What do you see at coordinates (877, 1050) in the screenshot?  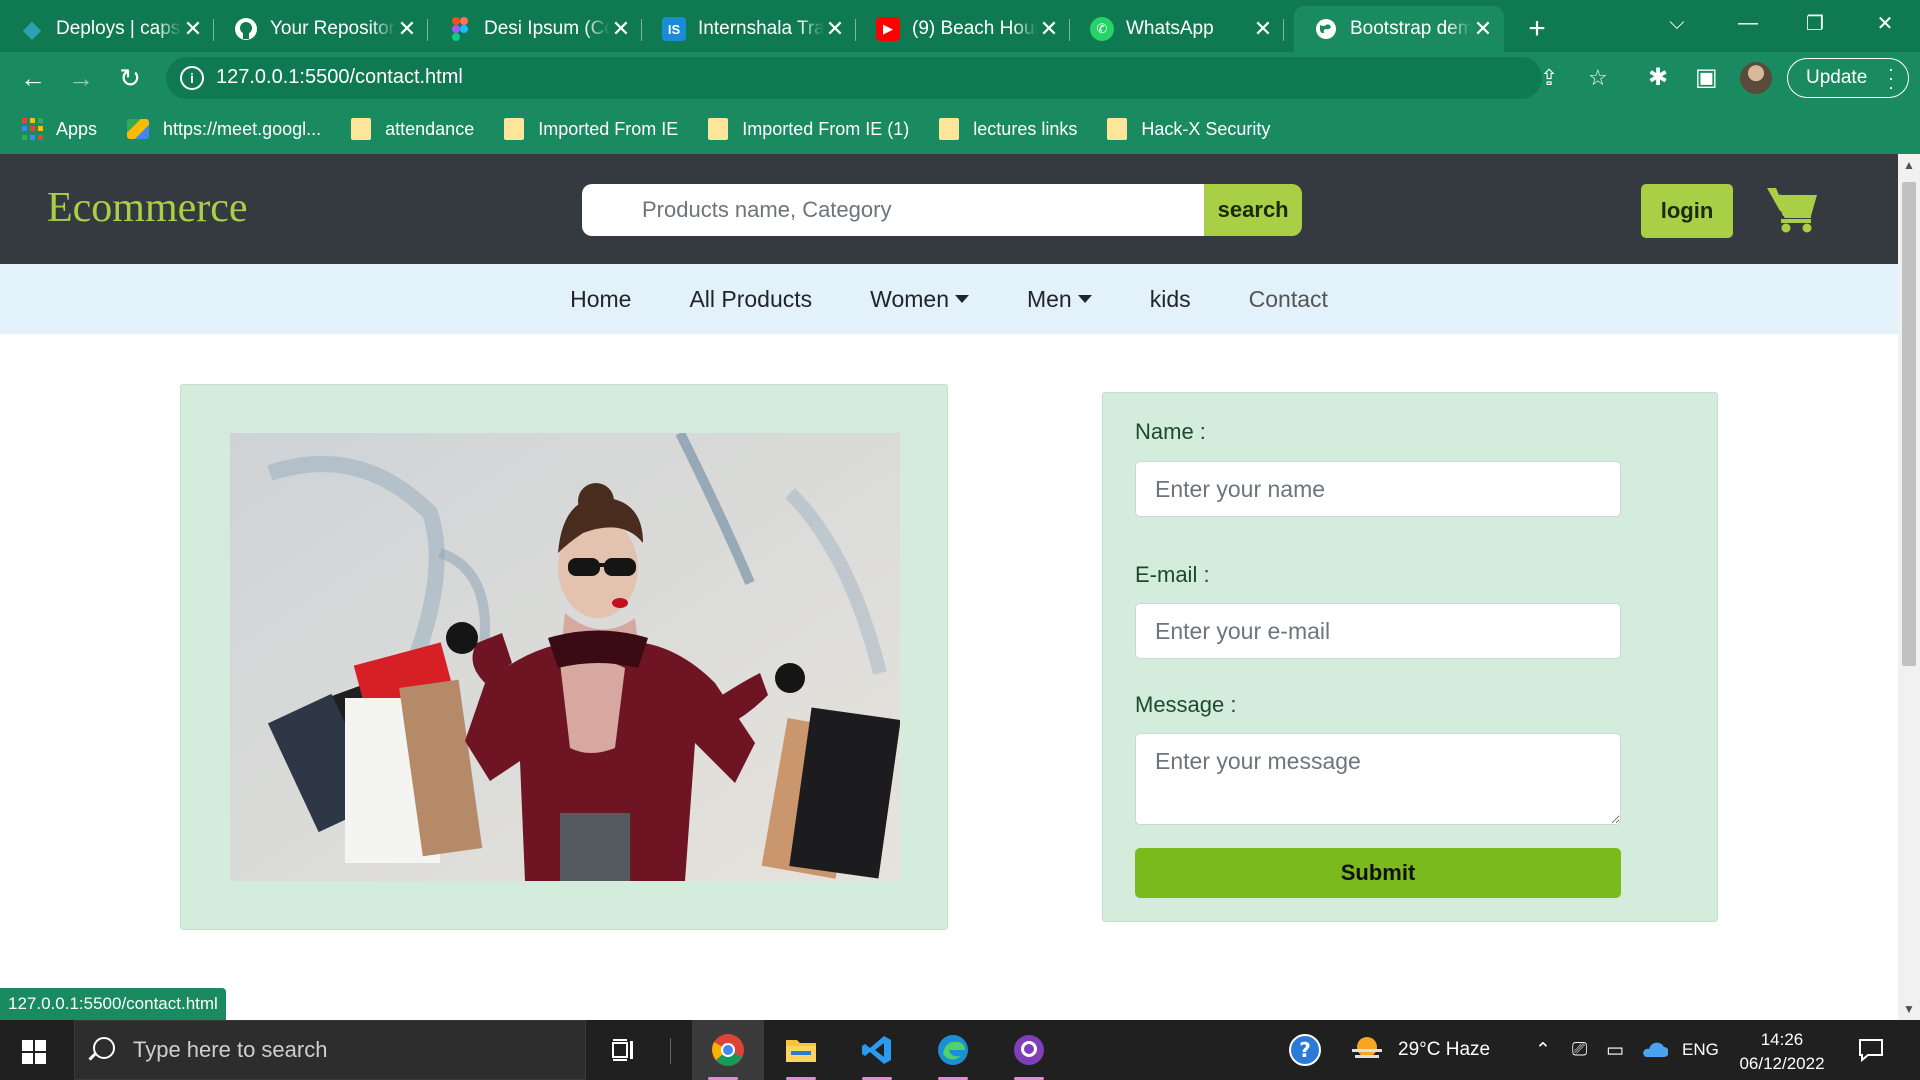 I see `vscode-icon` at bounding box center [877, 1050].